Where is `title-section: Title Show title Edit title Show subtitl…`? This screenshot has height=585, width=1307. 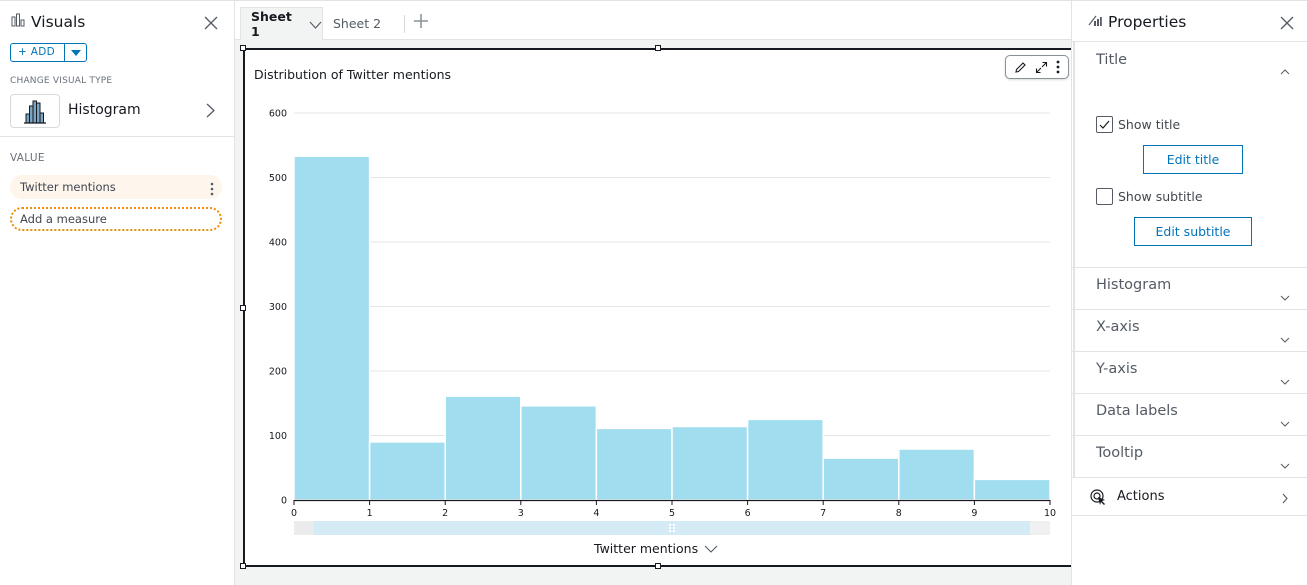 title-section: Title Show title Edit title Show subtitl… is located at coordinates (1190, 154).